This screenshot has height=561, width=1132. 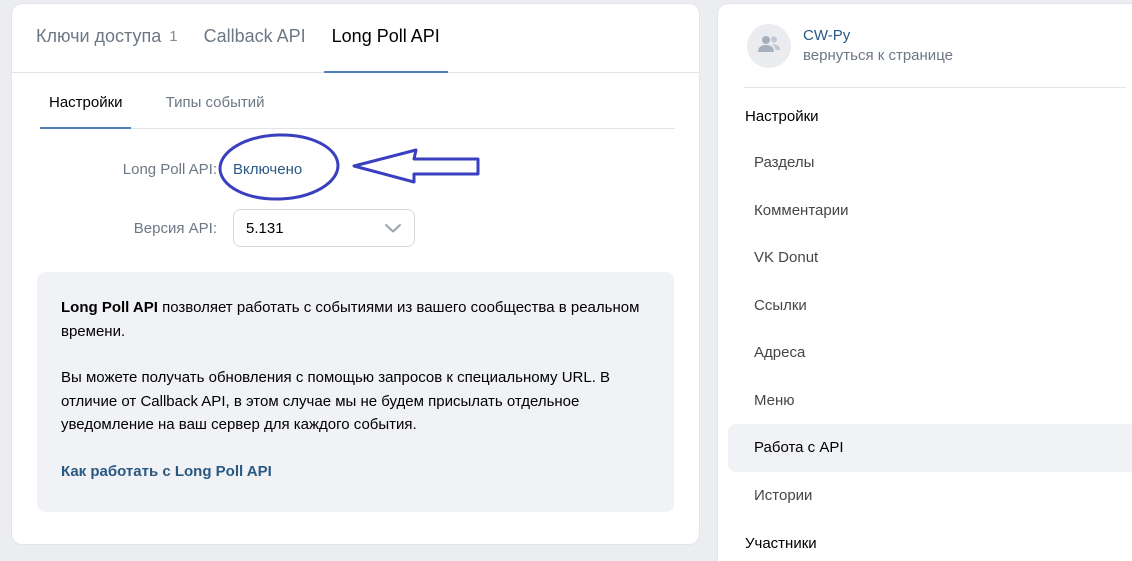 I want to click on avatar, so click(x=769, y=46).